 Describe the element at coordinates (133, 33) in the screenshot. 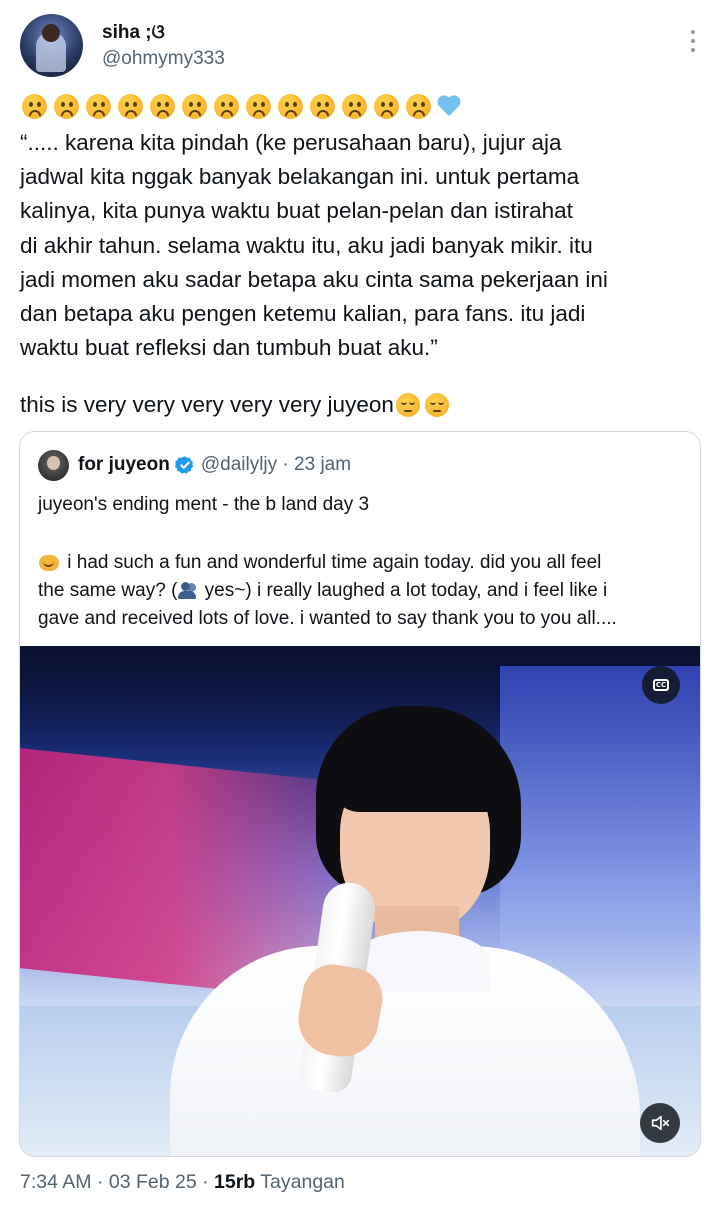

I see `author-name: siha ;ଓ` at that location.